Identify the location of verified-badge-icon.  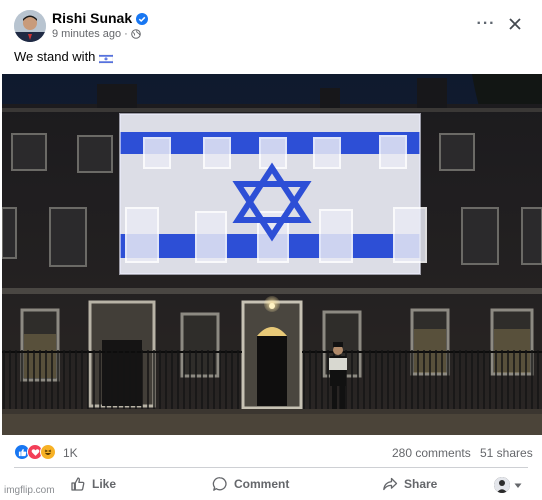
(142, 18).